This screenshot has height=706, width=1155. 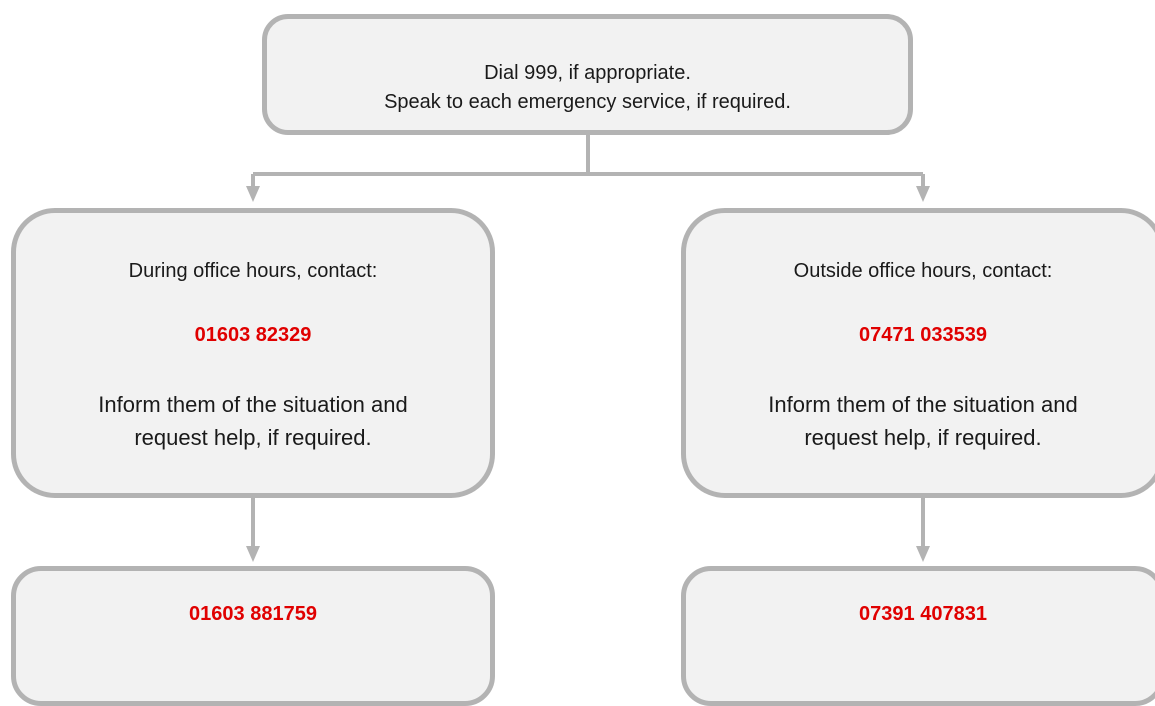 I want to click on office-hours-followup-box: 01603 881759, so click(x=253, y=636).